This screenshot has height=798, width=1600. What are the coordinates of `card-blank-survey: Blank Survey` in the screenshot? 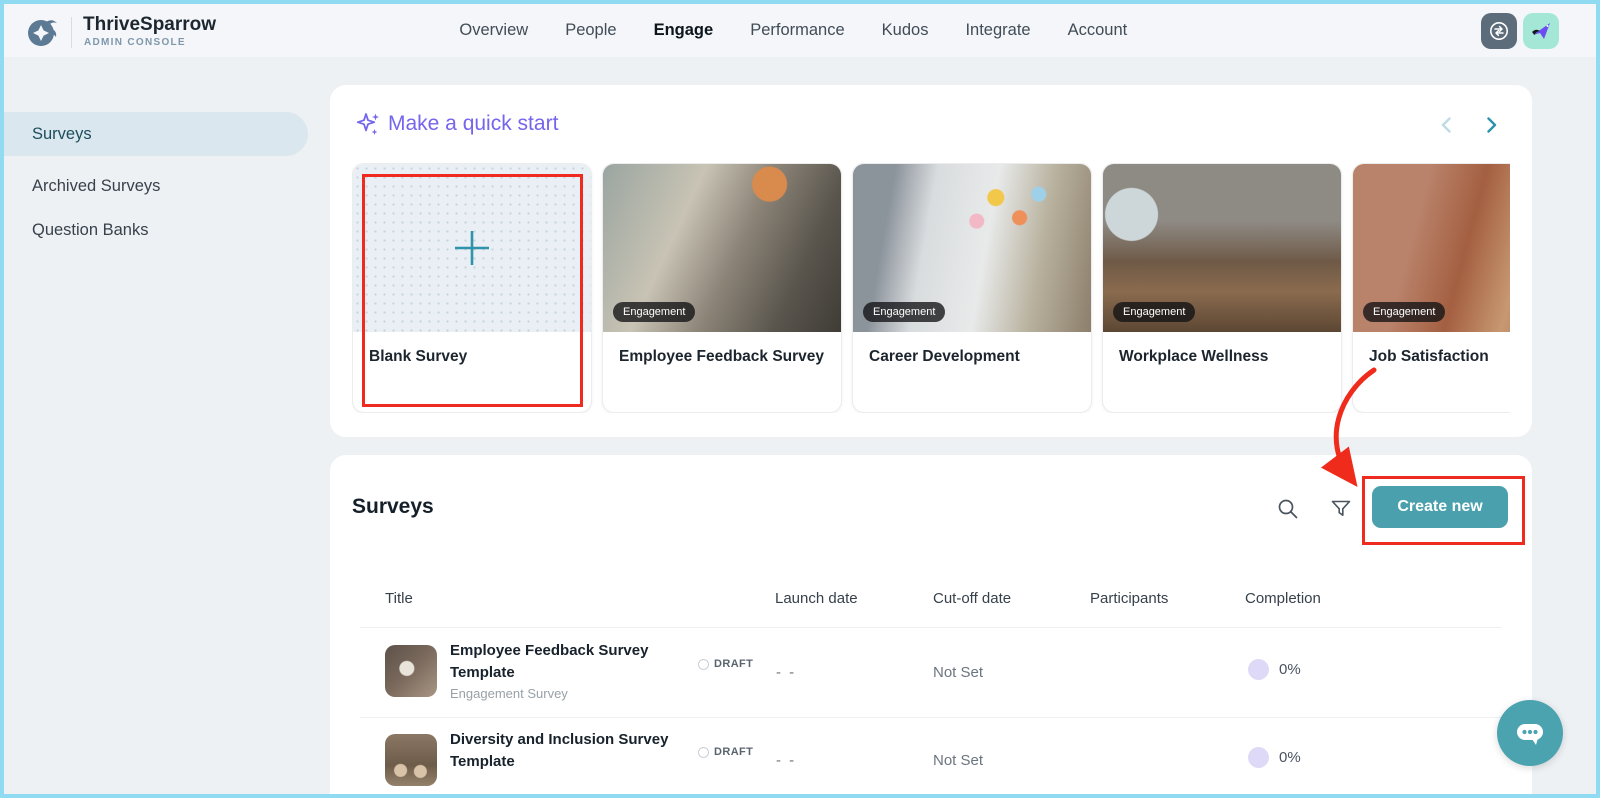 It's located at (472, 288).